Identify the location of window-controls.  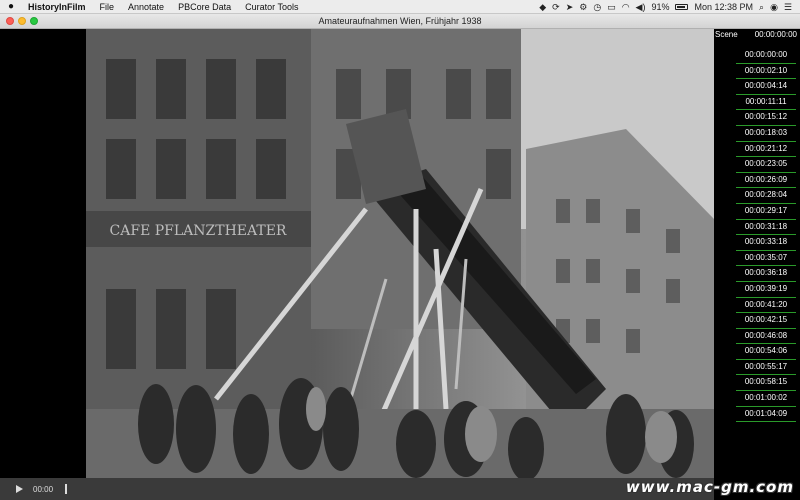
(22, 21).